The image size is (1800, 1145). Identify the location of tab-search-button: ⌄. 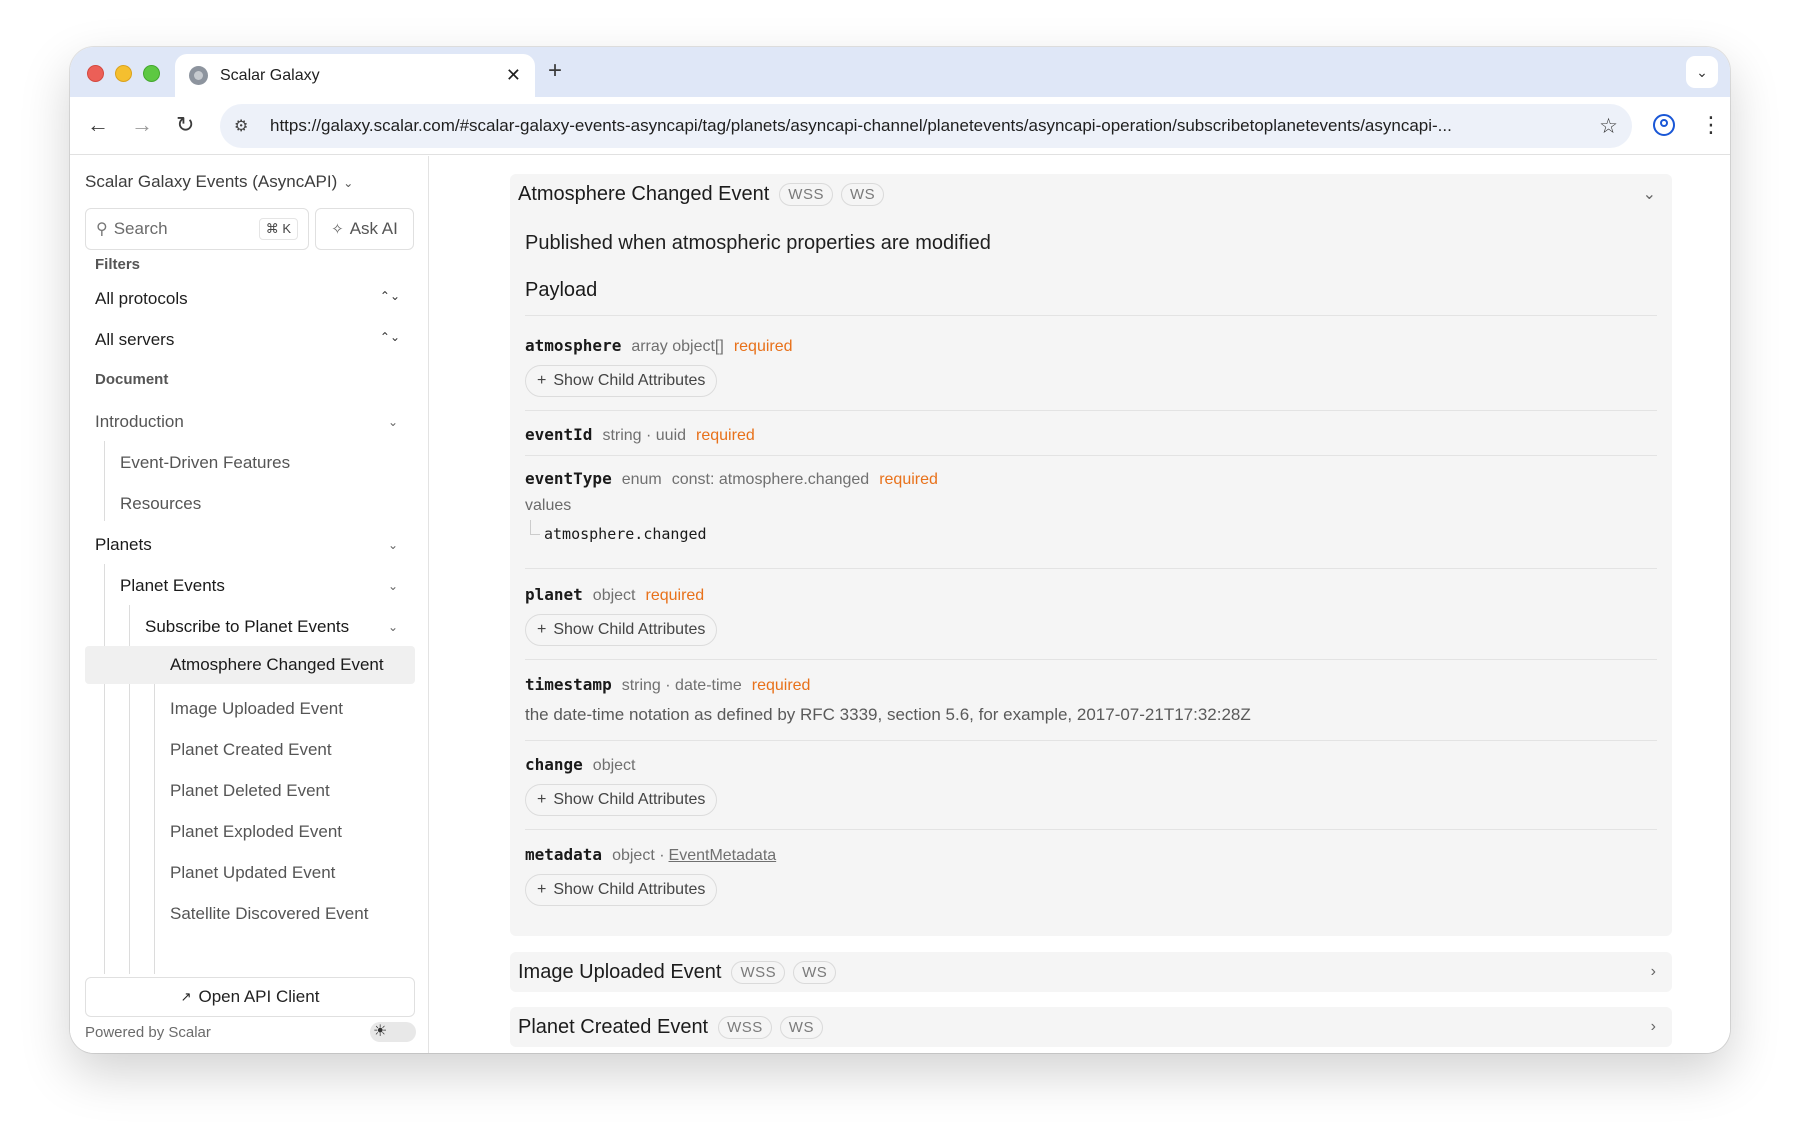
(1702, 72).